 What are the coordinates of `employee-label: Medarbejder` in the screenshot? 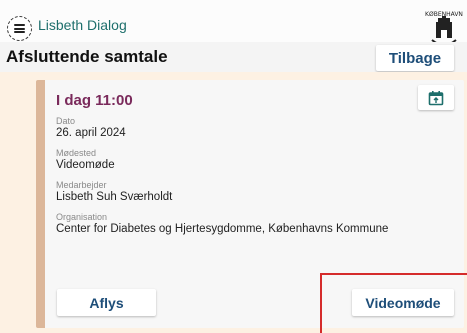 It's located at (81, 185).